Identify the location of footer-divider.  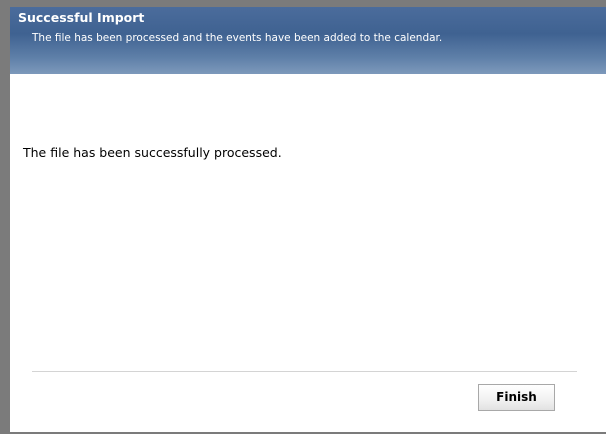
(304, 371).